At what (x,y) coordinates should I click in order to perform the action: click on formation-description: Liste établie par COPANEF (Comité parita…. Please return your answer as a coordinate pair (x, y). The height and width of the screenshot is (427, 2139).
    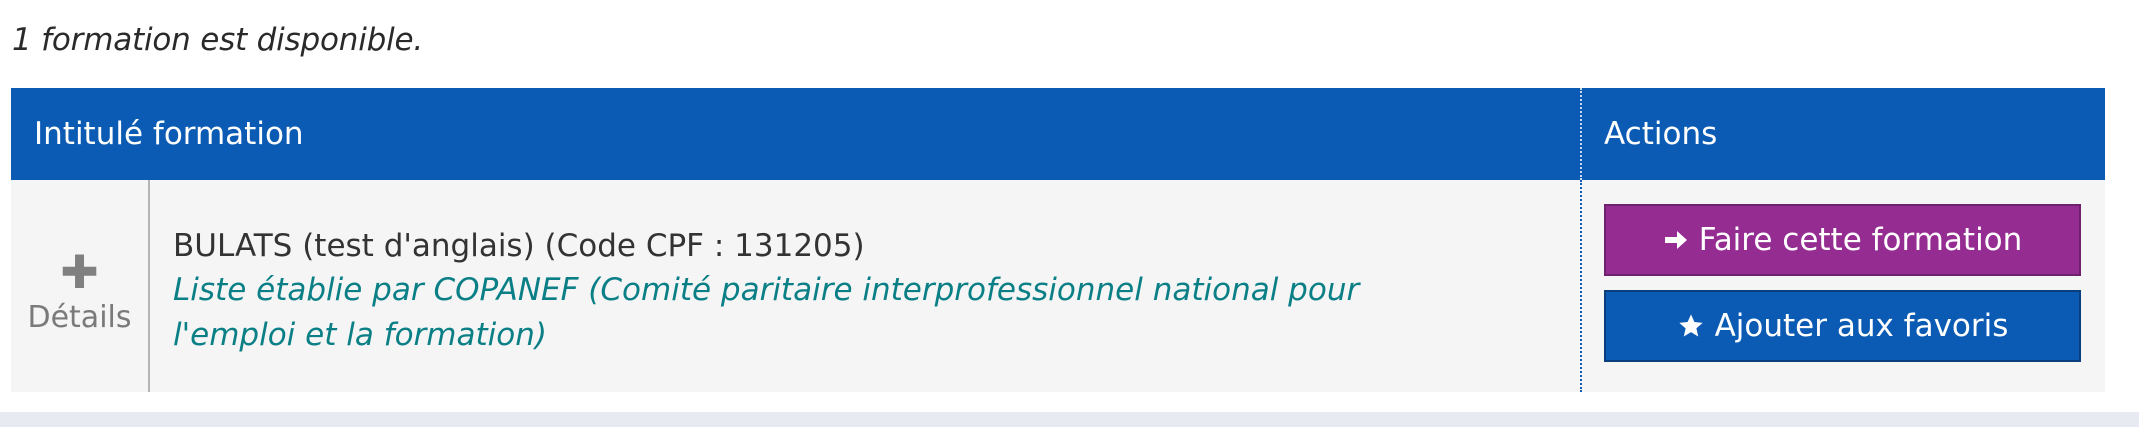
    Looking at the image, I should click on (766, 312).